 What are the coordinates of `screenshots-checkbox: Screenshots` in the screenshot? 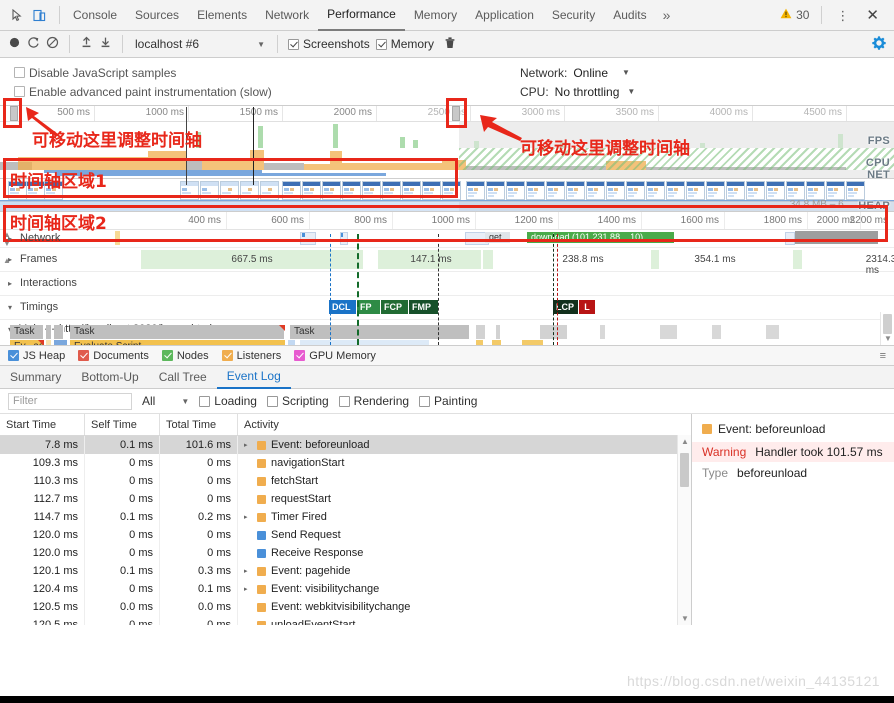 It's located at (329, 44).